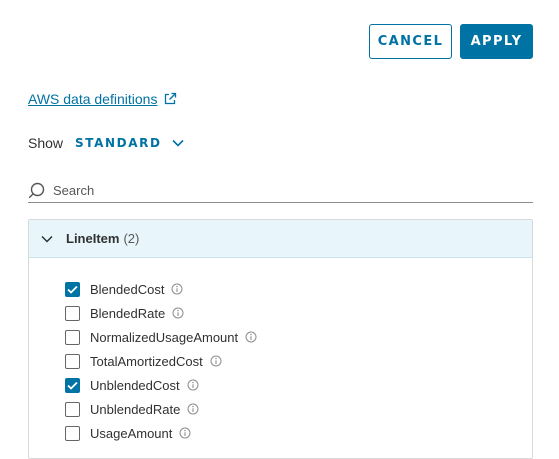  What do you see at coordinates (36, 190) in the screenshot?
I see `search-icon` at bounding box center [36, 190].